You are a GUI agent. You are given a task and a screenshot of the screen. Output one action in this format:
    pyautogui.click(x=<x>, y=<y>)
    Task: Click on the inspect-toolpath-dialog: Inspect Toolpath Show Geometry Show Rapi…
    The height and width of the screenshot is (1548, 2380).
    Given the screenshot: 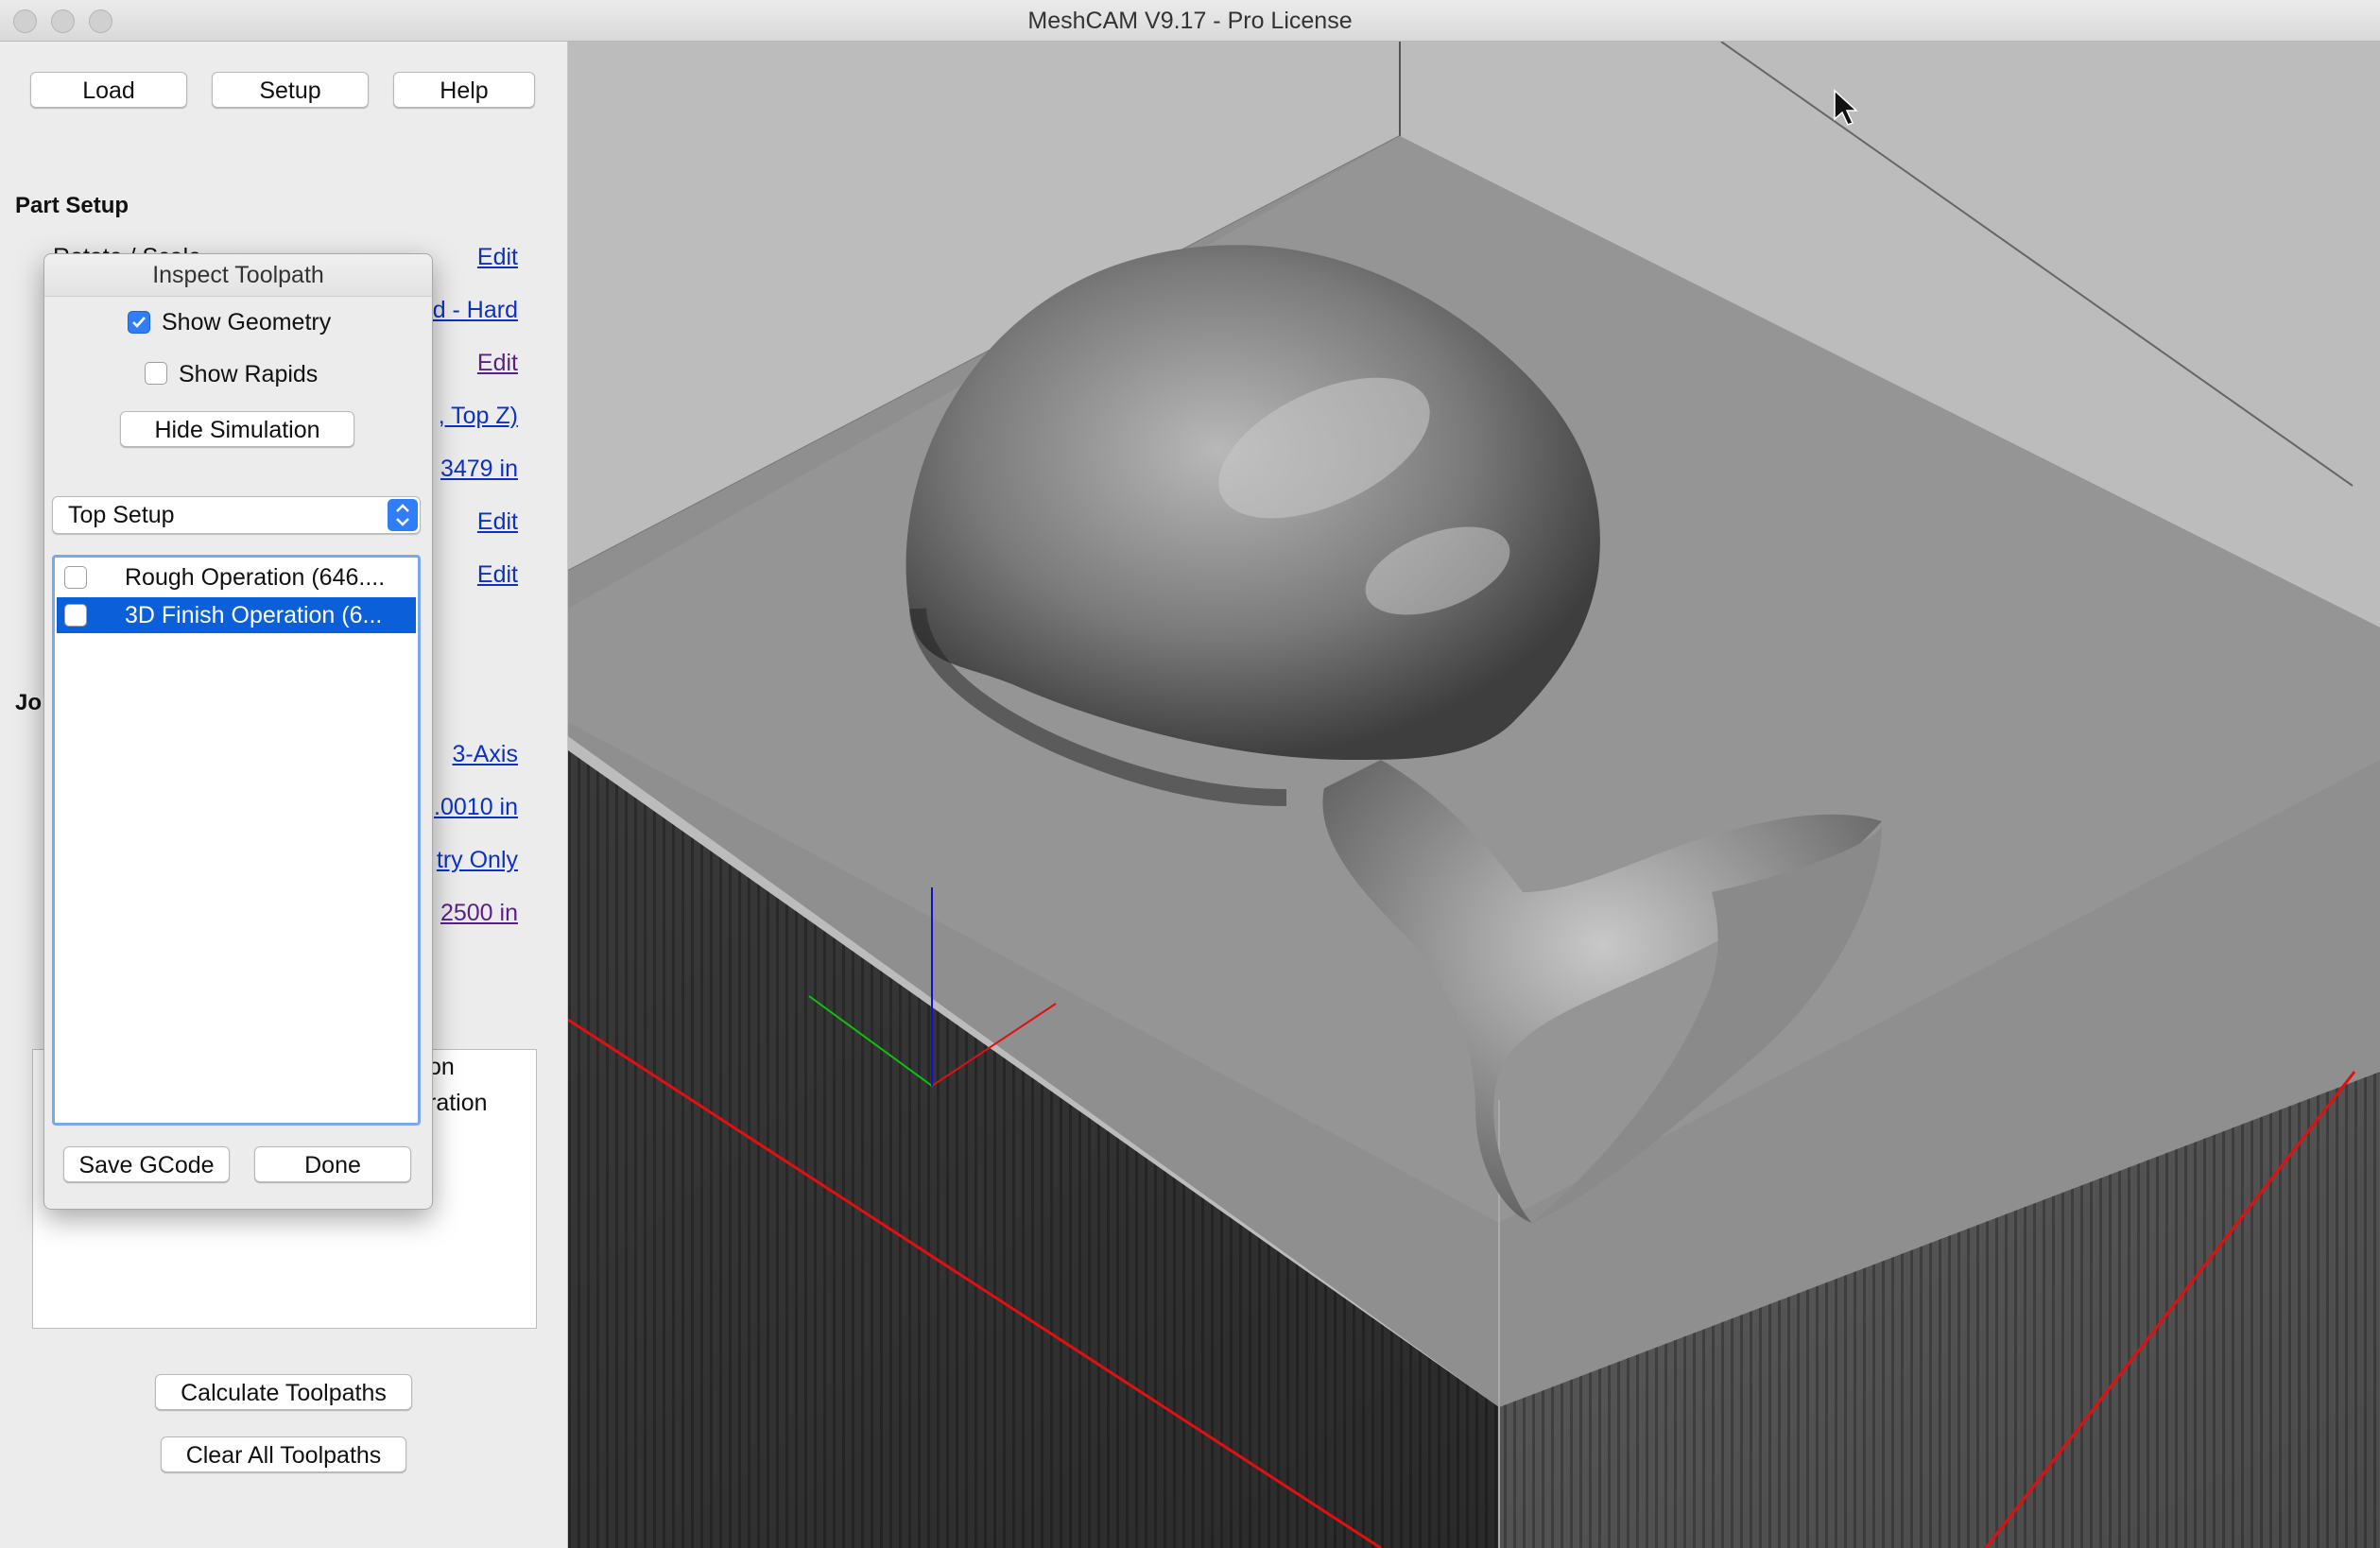 What is the action you would take?
    pyautogui.click(x=238, y=731)
    